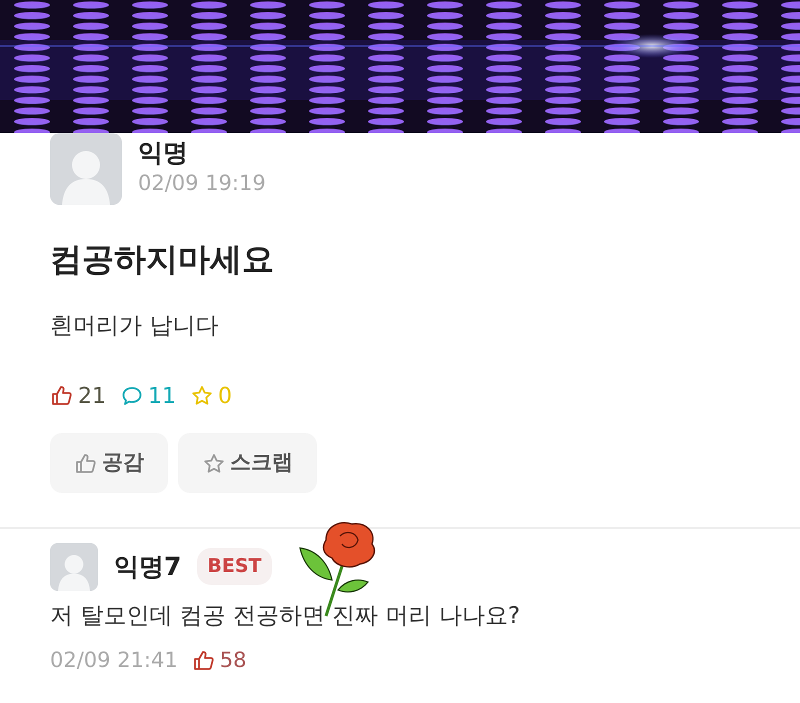  I want to click on comment-count: 11, so click(162, 396).